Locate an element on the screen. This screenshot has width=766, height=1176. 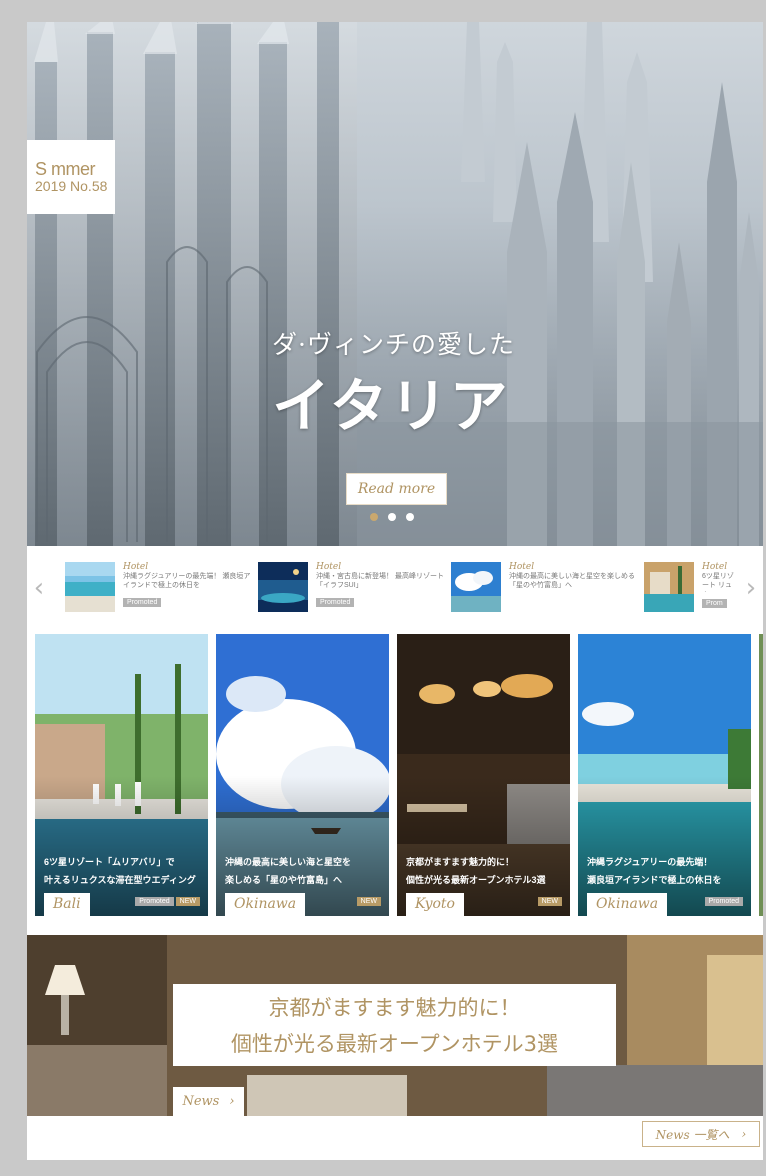
issue-tag: S mmer 2019 No.58 is located at coordinates (71, 177).